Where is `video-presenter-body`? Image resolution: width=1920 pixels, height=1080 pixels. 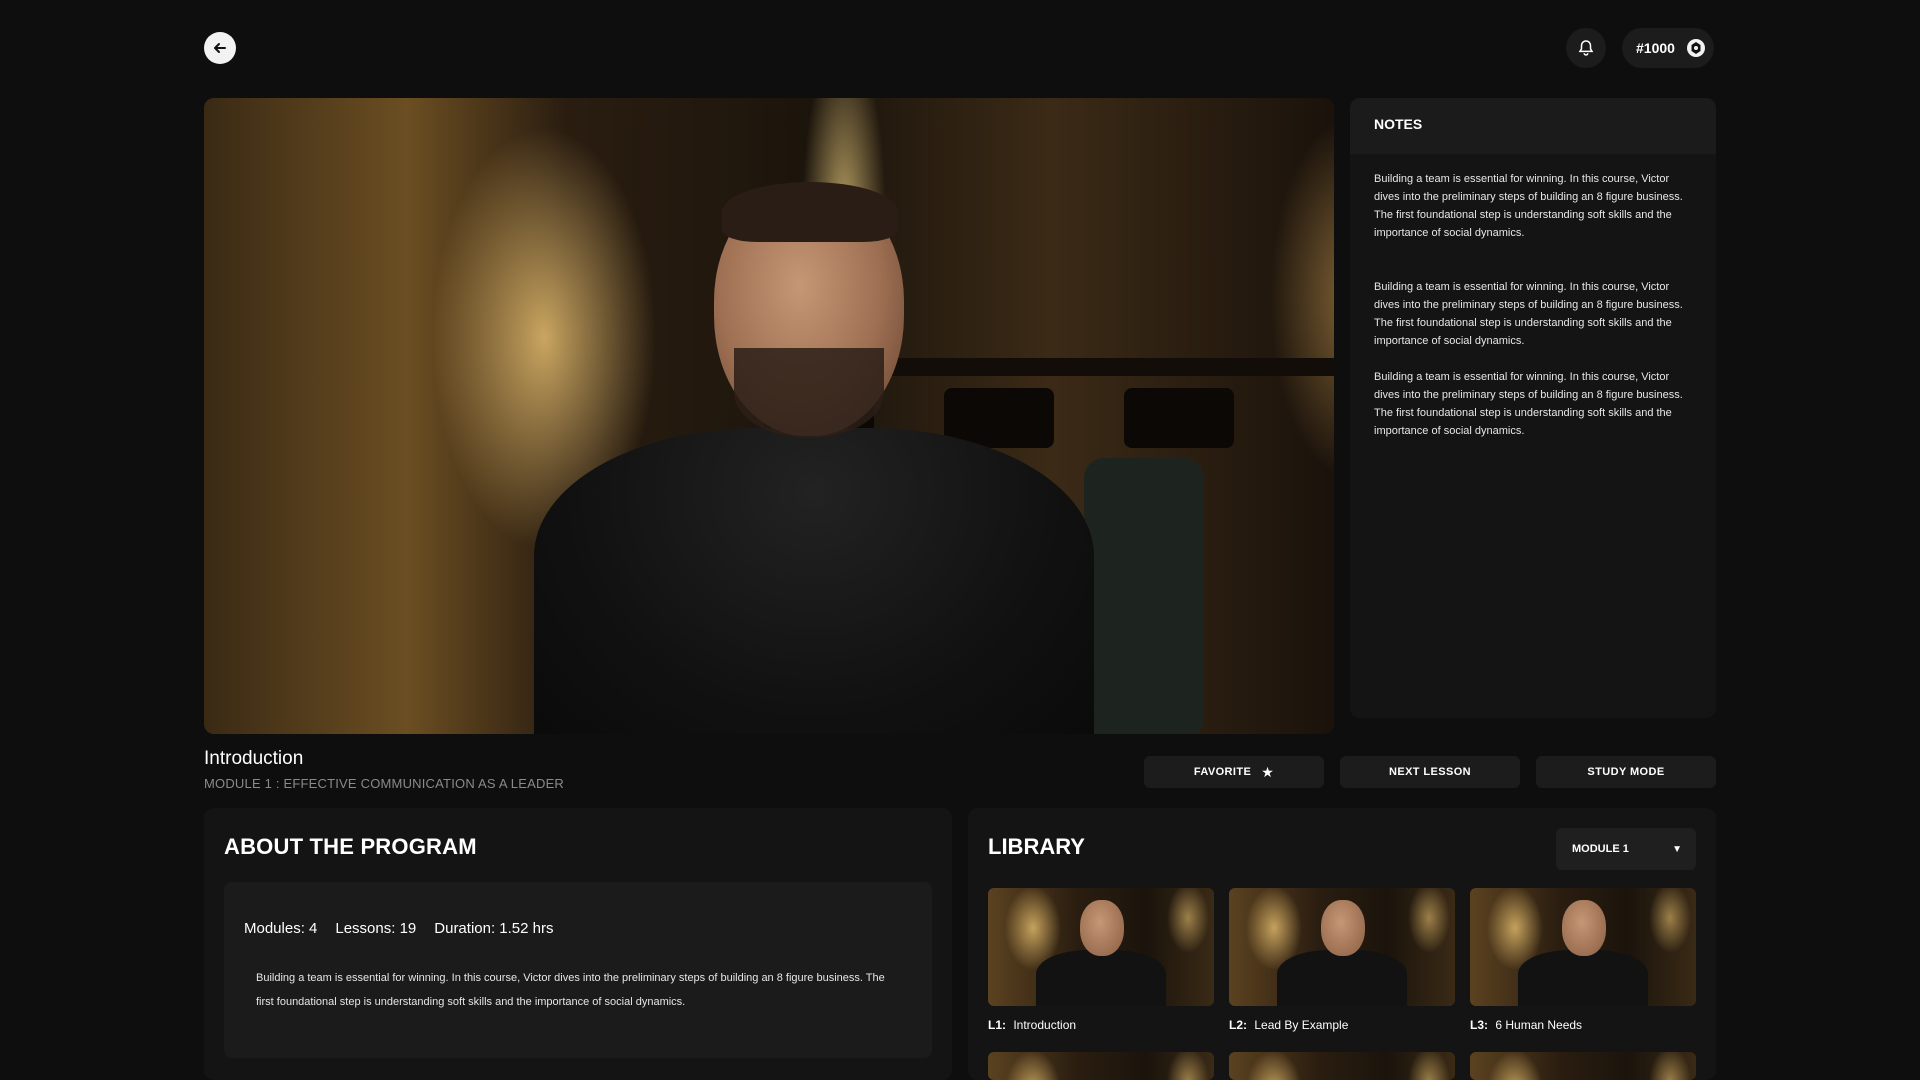 video-presenter-body is located at coordinates (814, 581).